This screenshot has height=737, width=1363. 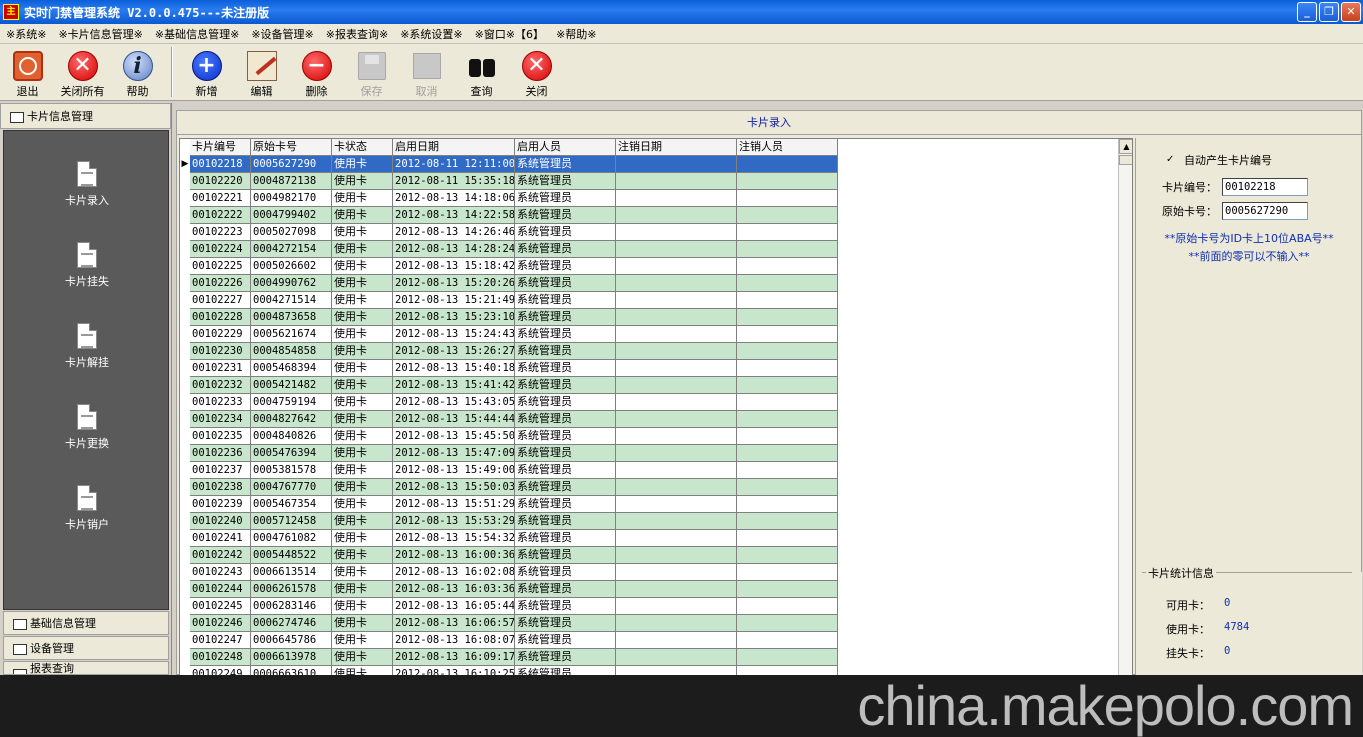 I want to click on table-cell: 0006613514, so click(x=291, y=572).